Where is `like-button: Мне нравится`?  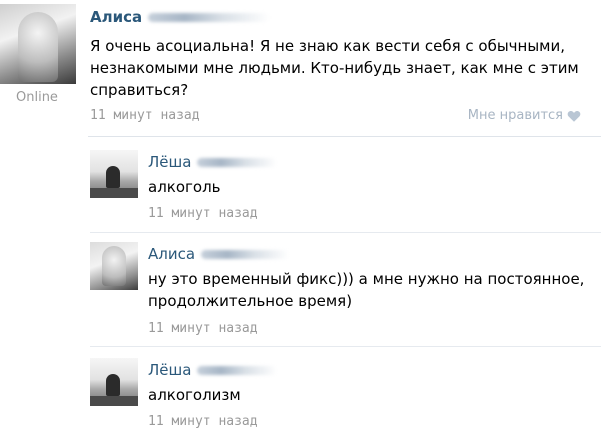
like-button: Мне нравится is located at coordinates (524, 115).